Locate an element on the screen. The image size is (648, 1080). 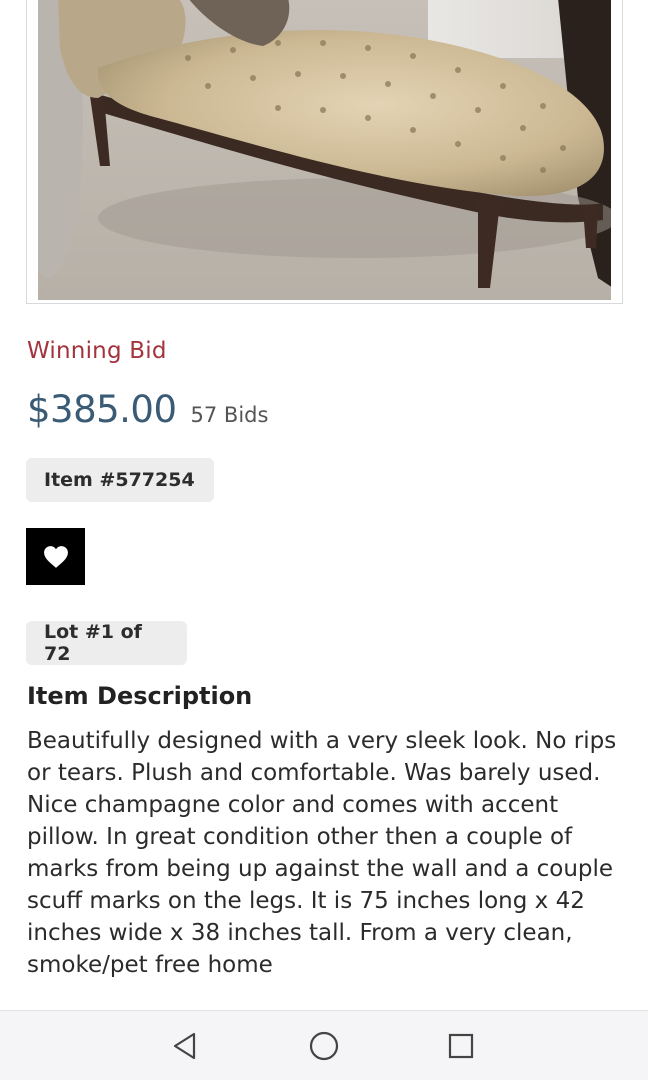
favorite-button is located at coordinates (55, 556).